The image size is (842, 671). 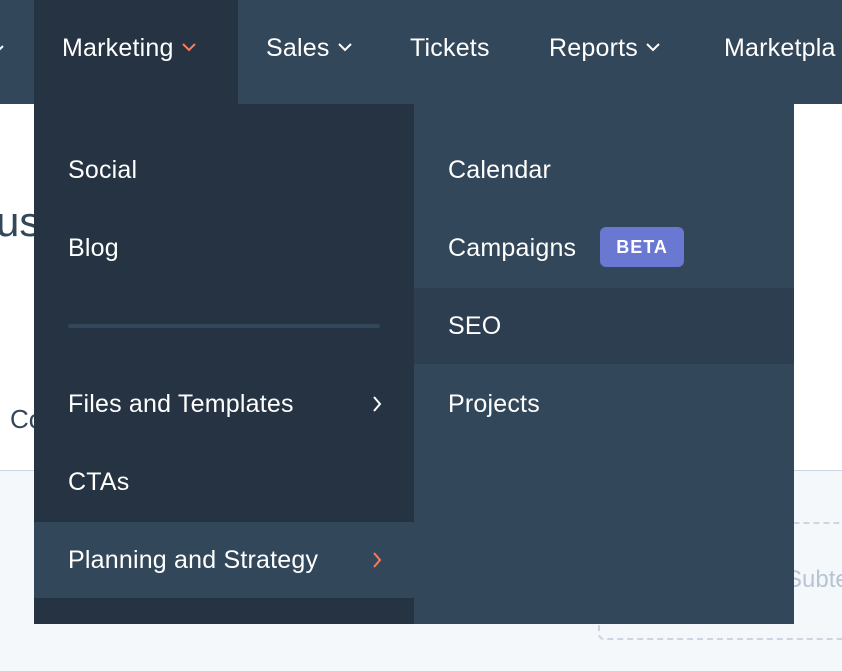 I want to click on menu-item-planning-and-strategy: Planning and Strategy, so click(x=224, y=560).